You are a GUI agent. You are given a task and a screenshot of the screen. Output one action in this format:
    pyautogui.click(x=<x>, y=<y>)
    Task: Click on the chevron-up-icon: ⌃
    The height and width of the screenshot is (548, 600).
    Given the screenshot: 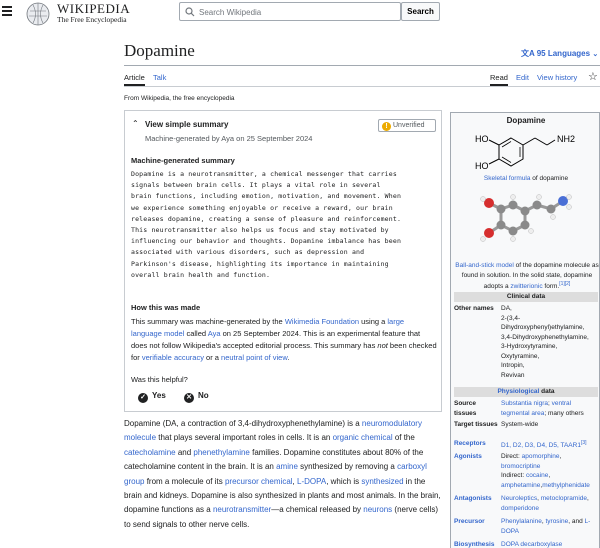 What is the action you would take?
    pyautogui.click(x=135, y=123)
    